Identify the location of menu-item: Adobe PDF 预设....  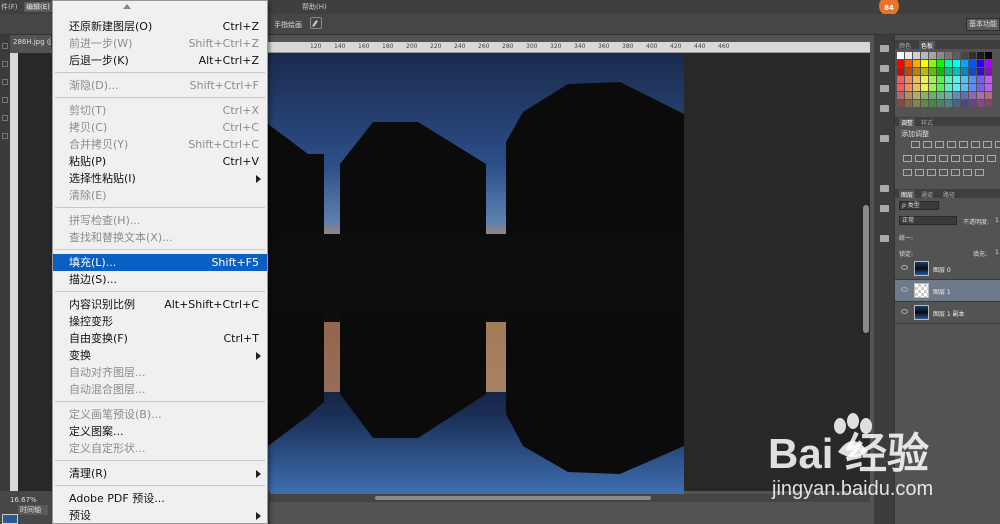
(160, 498).